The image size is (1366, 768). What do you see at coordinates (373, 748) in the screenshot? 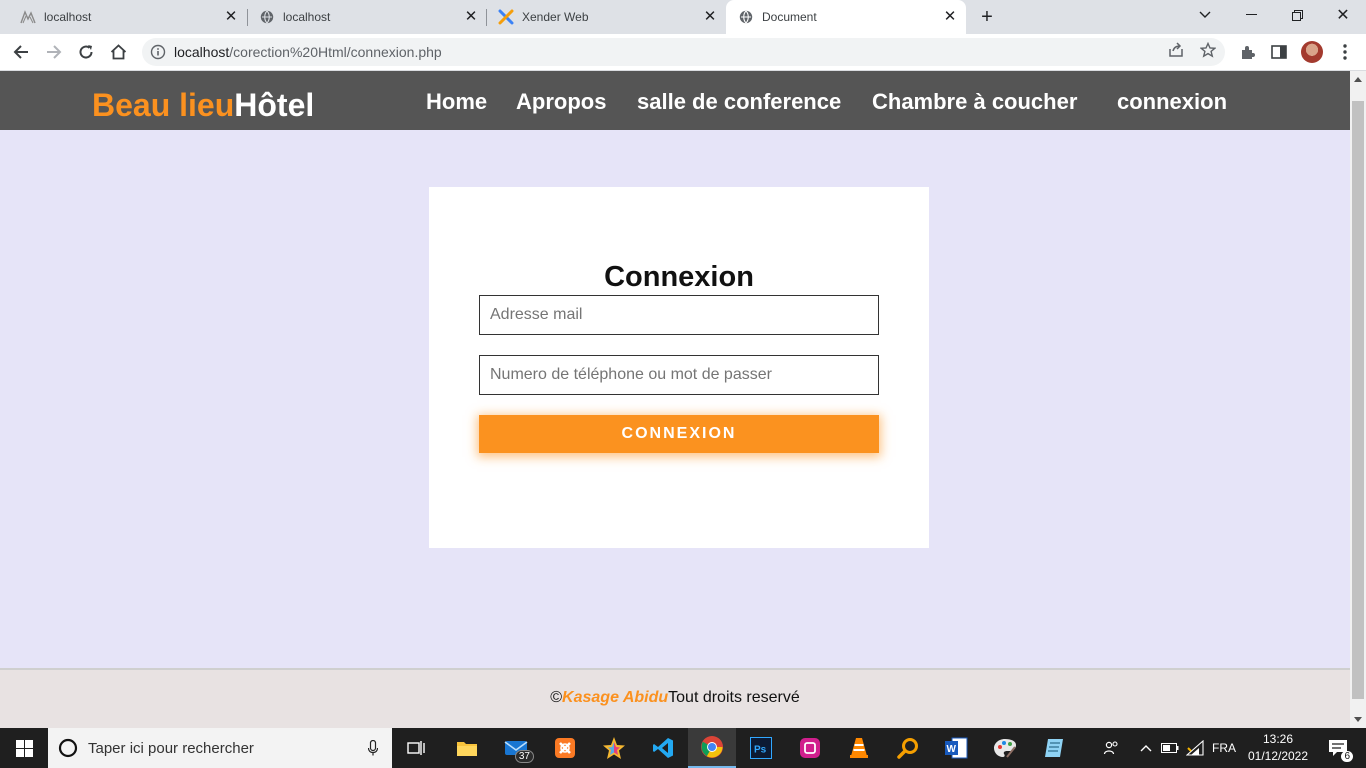
I see `microphone-icon` at bounding box center [373, 748].